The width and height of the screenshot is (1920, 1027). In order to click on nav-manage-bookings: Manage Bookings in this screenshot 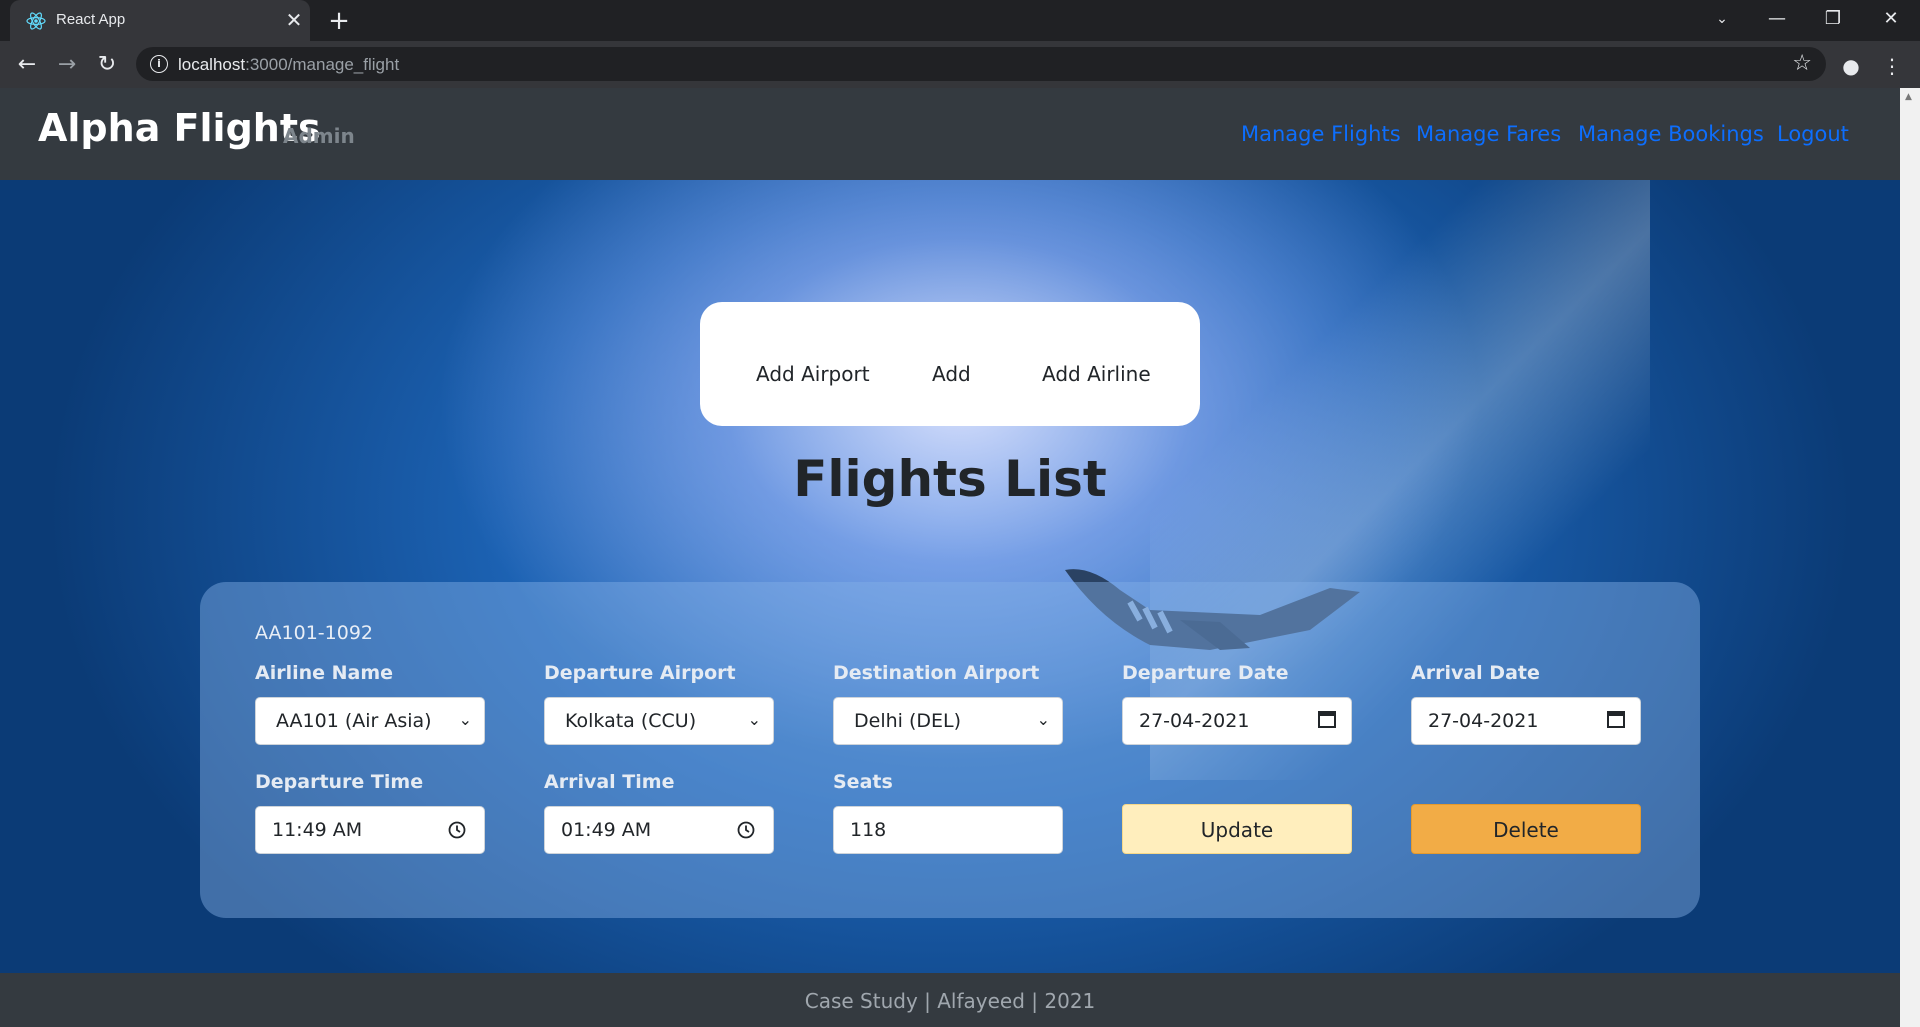, I will do `click(1671, 134)`.